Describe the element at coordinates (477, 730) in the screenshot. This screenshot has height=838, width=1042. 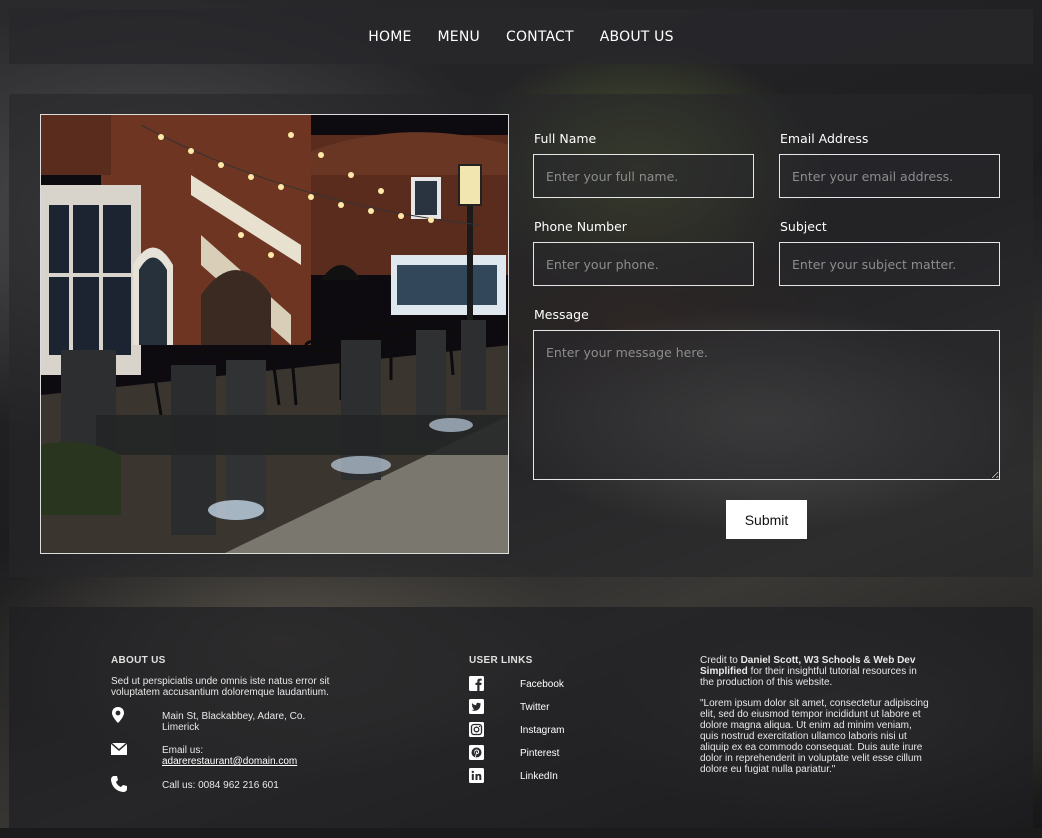
I see `instagram-icon` at that location.